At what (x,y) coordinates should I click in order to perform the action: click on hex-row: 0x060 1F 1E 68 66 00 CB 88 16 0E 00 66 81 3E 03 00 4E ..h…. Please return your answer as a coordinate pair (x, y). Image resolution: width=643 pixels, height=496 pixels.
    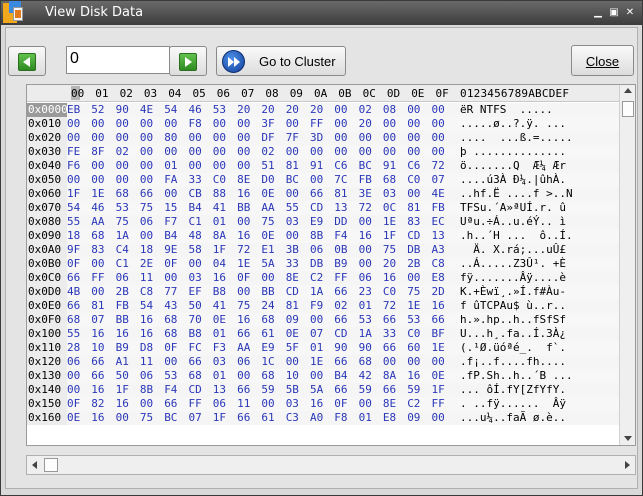
    Looking at the image, I should click on (323, 194).